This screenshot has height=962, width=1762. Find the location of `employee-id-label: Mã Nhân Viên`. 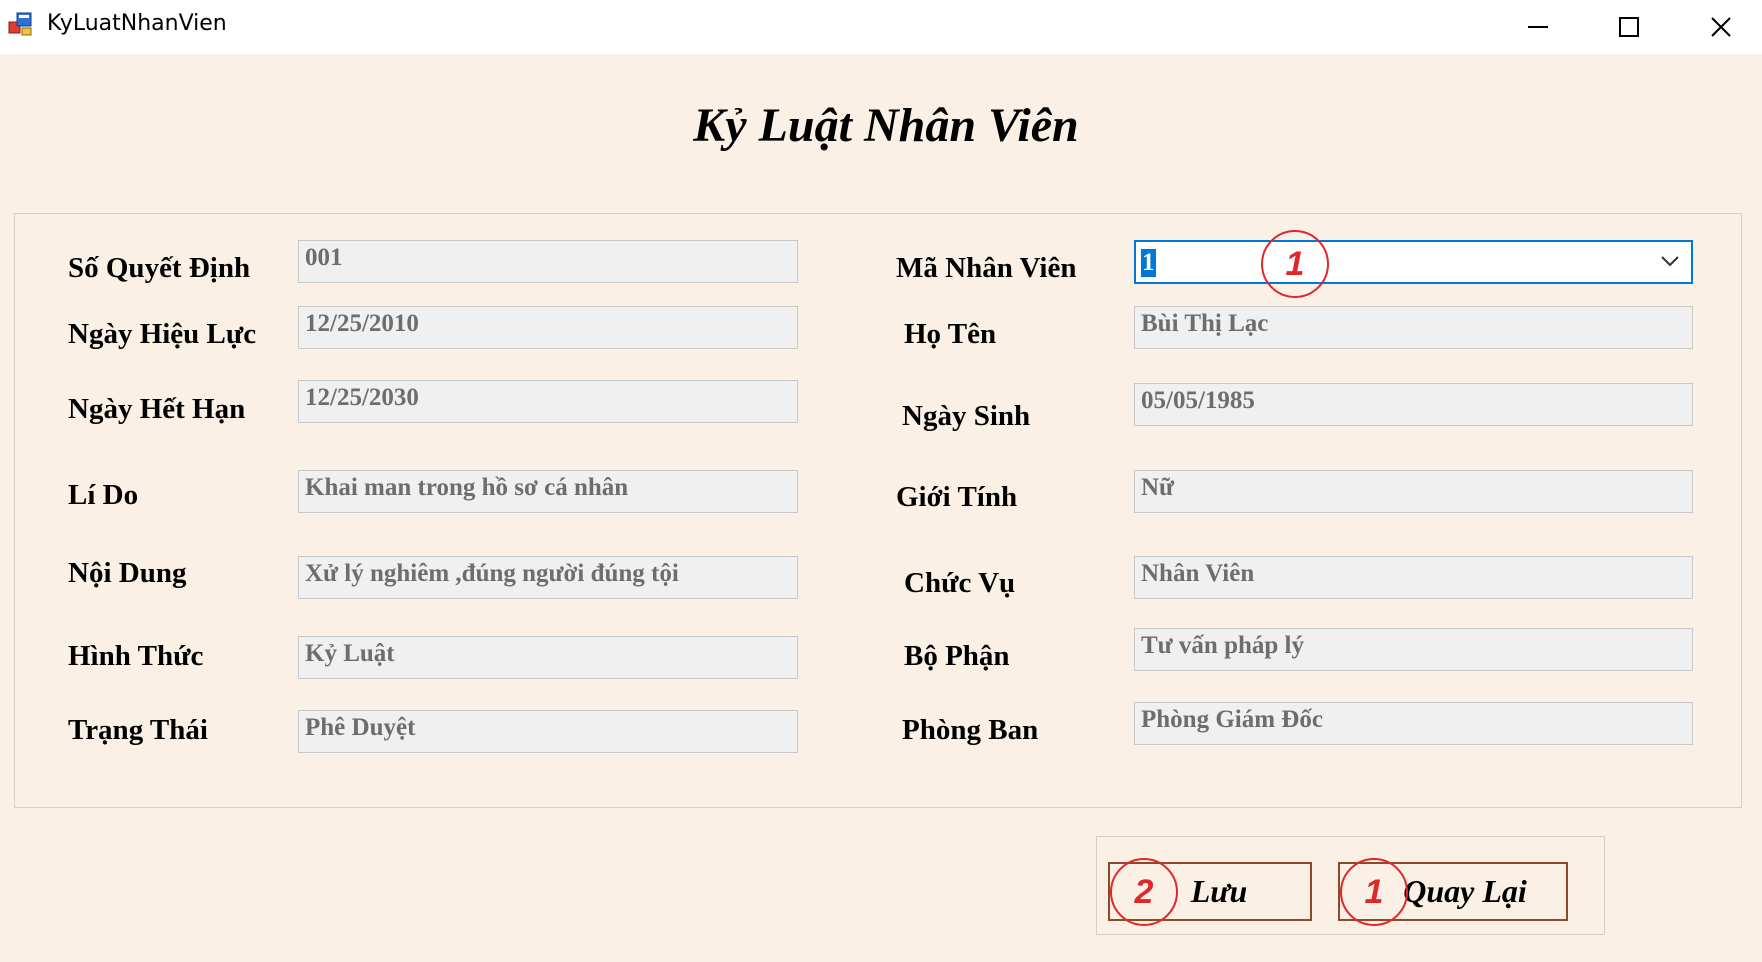

employee-id-label: Mã Nhân Viên is located at coordinates (986, 268).